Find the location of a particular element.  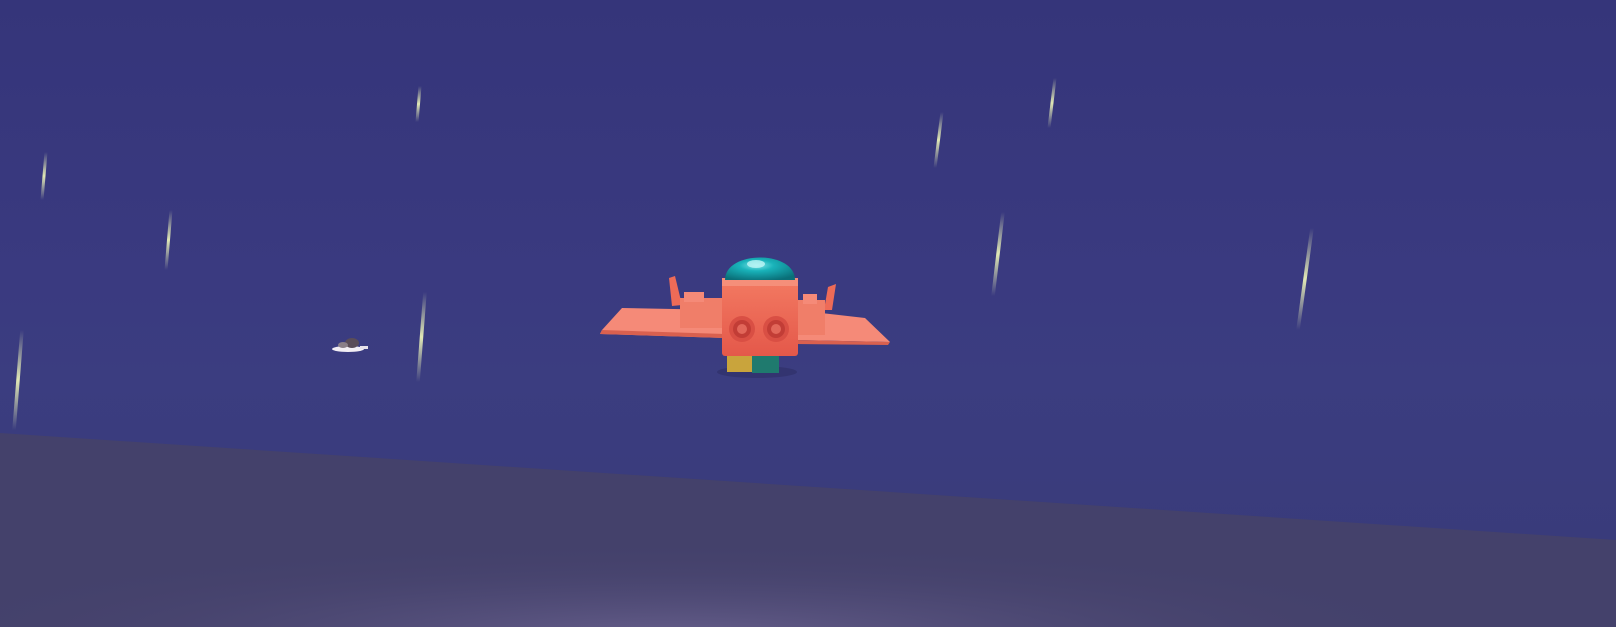

player-airplane-icon is located at coordinates (745, 318).